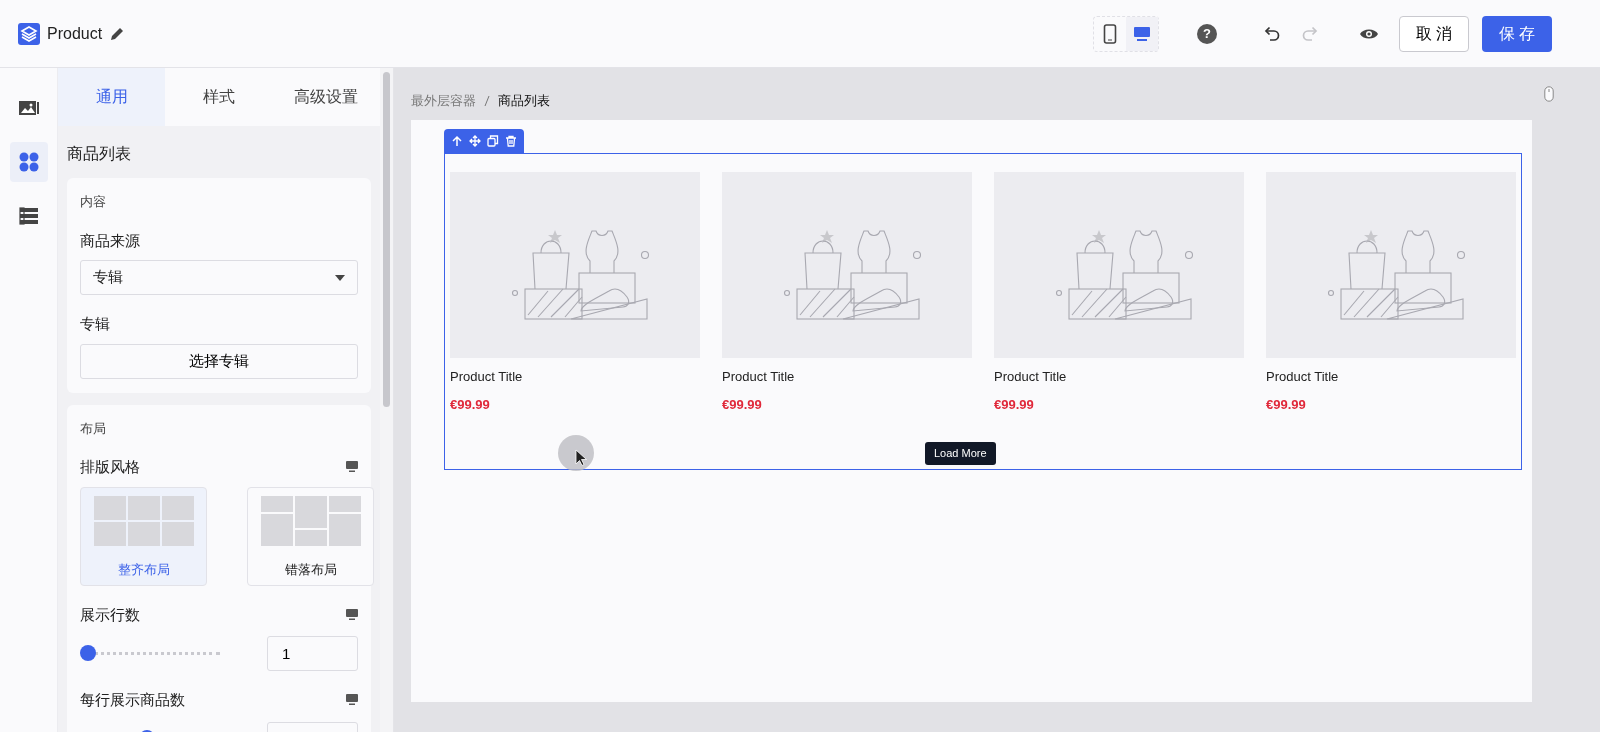  Describe the element at coordinates (93, 428) in the screenshot. I see `card-title: 布局` at that location.